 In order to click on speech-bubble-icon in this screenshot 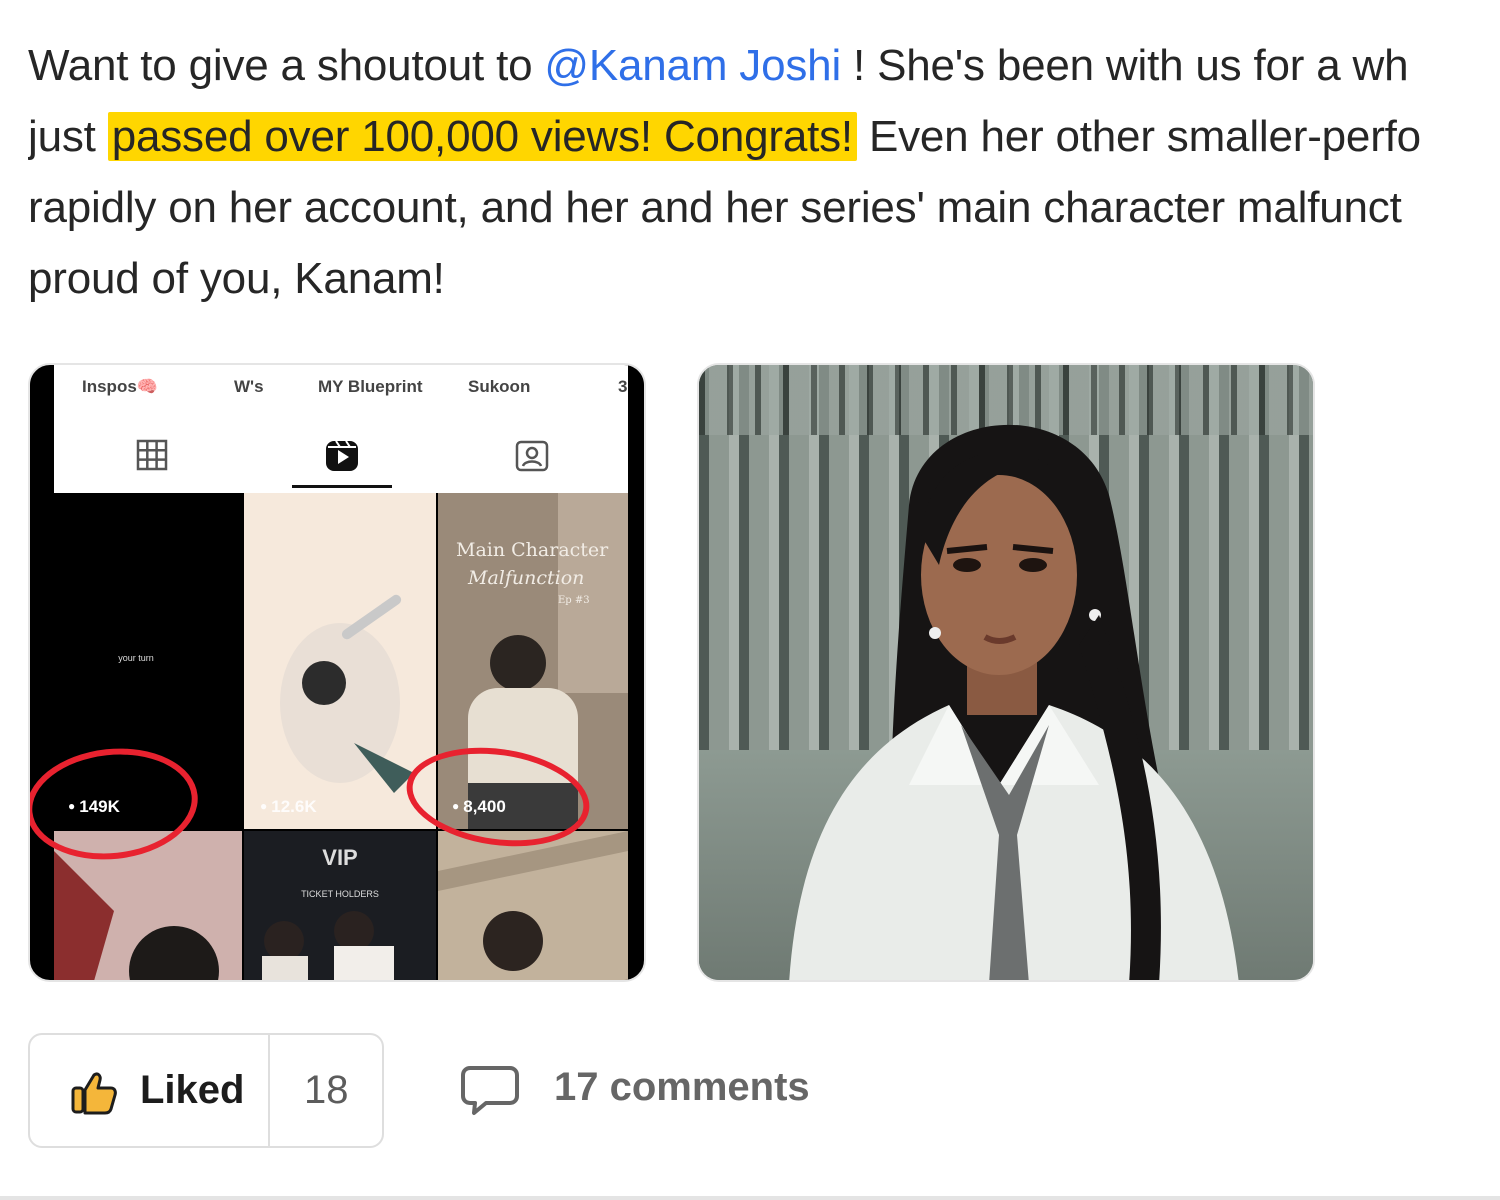, I will do `click(490, 1090)`.